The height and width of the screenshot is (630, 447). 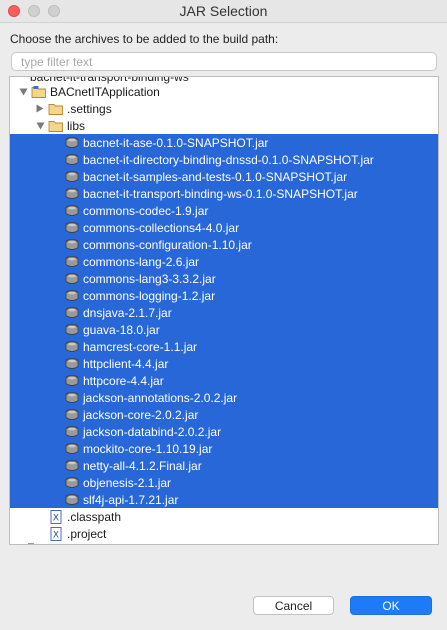 What do you see at coordinates (146, 210) in the screenshot?
I see `jar-label: commons-codec-1.9.jar` at bounding box center [146, 210].